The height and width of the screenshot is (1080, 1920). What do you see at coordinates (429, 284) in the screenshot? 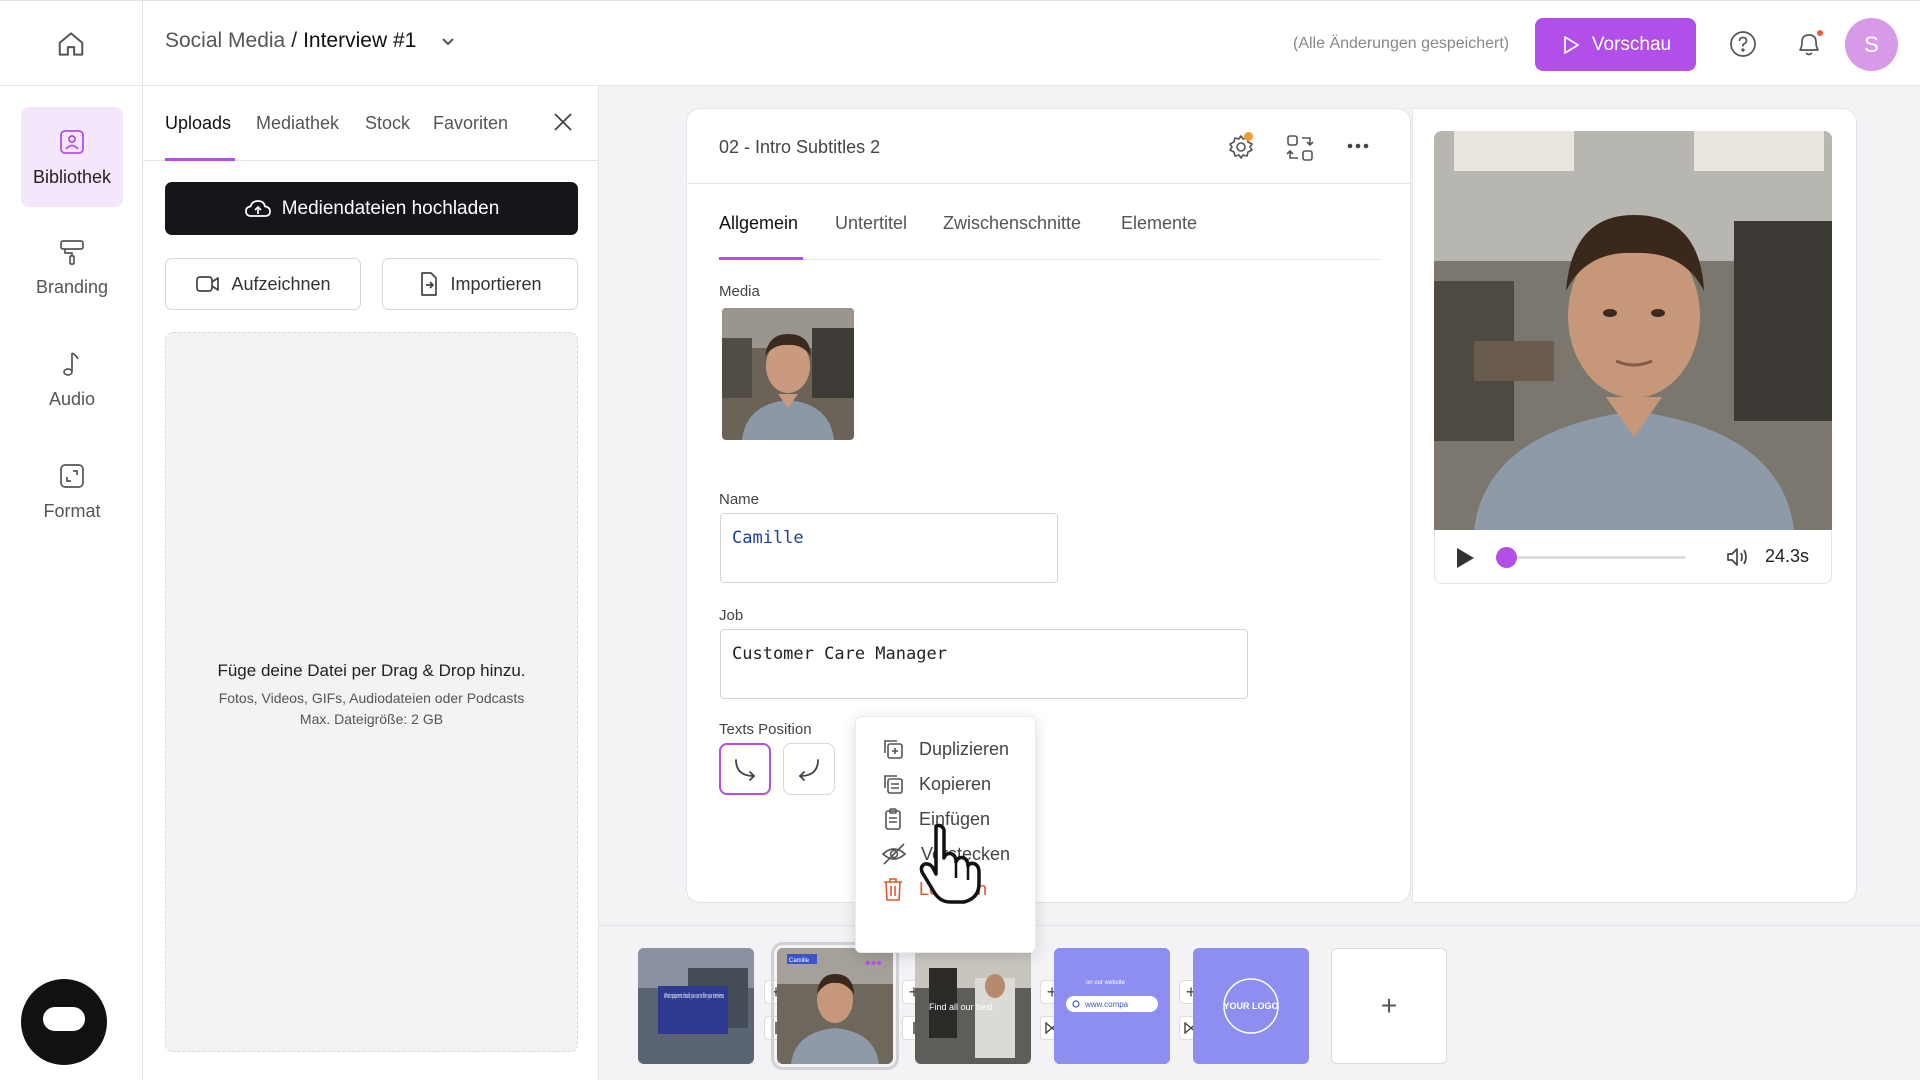
I see `import-icon` at bounding box center [429, 284].